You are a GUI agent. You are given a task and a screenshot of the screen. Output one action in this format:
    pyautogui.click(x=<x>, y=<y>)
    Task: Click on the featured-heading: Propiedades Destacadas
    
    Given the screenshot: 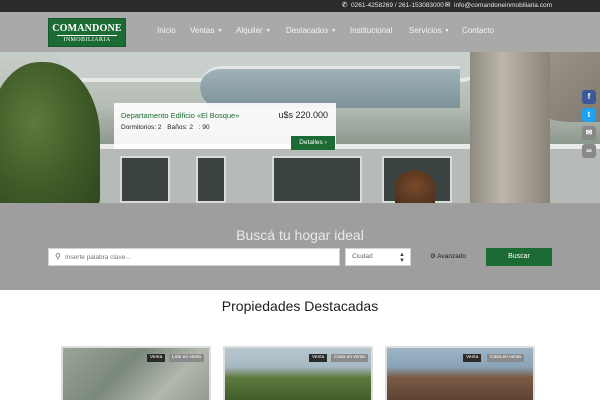 What is the action you would take?
    pyautogui.click(x=300, y=306)
    